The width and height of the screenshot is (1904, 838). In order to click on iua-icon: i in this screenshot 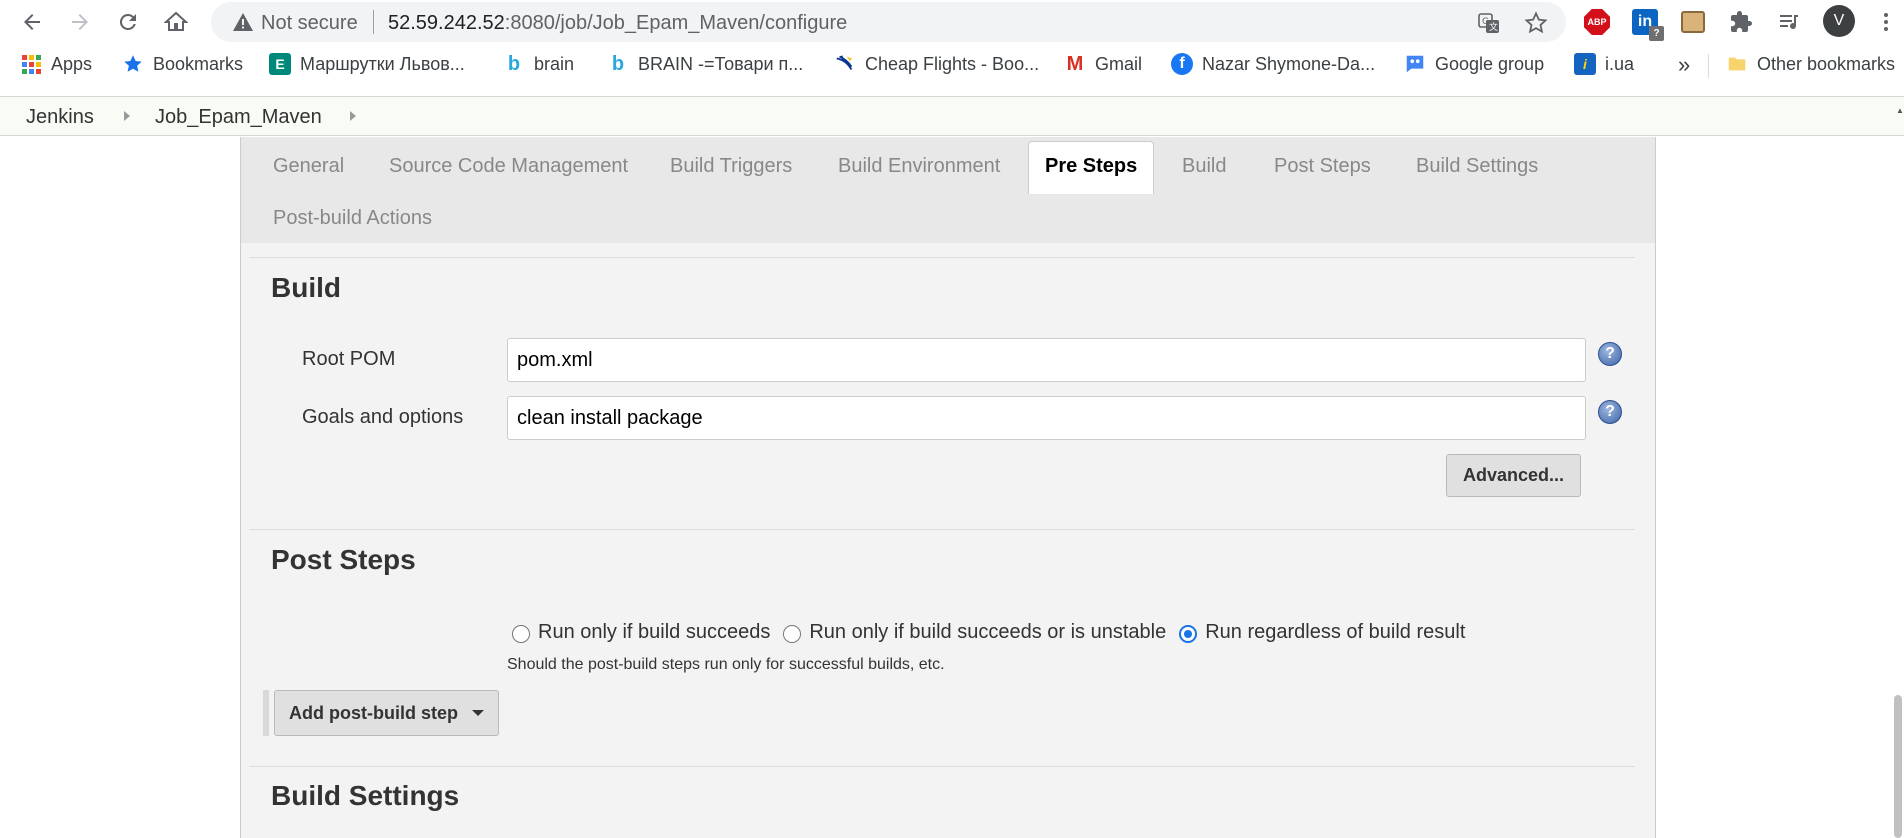, I will do `click(1585, 64)`.